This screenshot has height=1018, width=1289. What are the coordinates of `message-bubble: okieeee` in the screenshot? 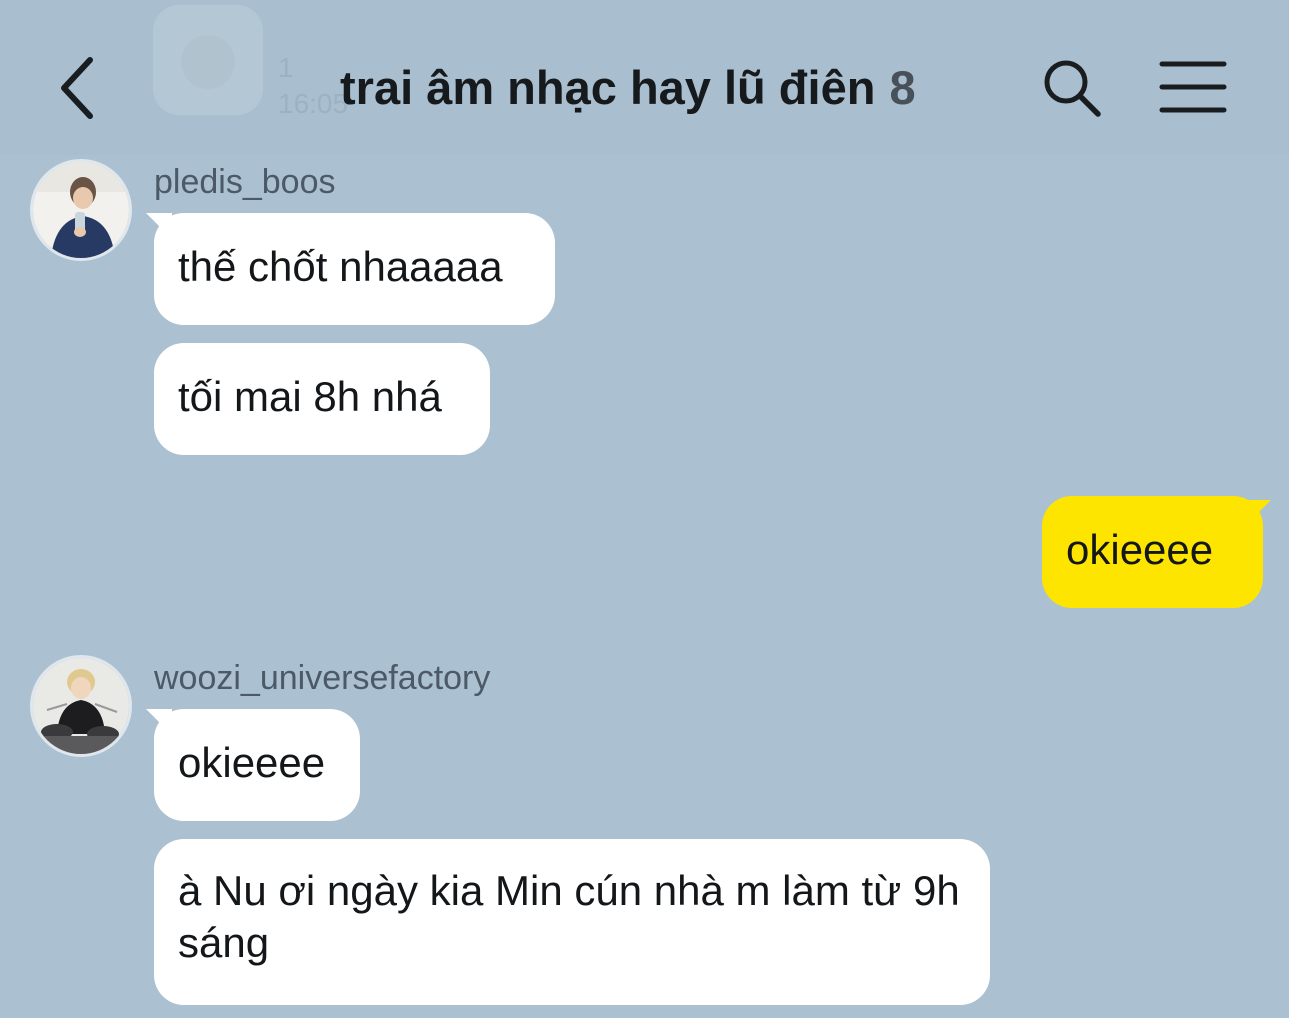 It's located at (253, 765).